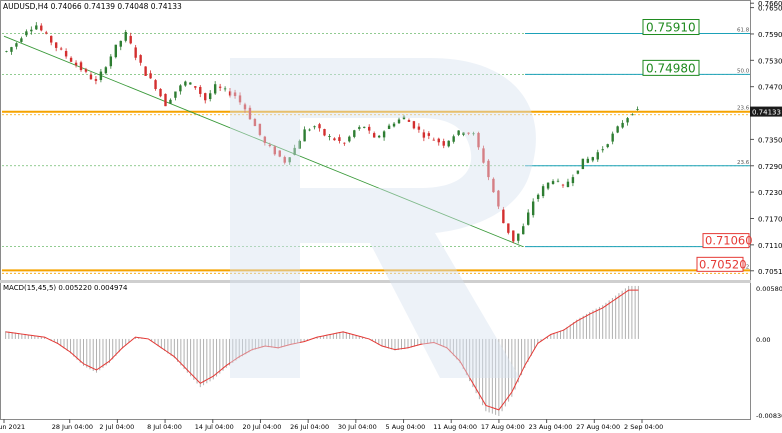  Describe the element at coordinates (164, 427) in the screenshot. I see `time-axis-label: 8 Jul 04:00` at that location.